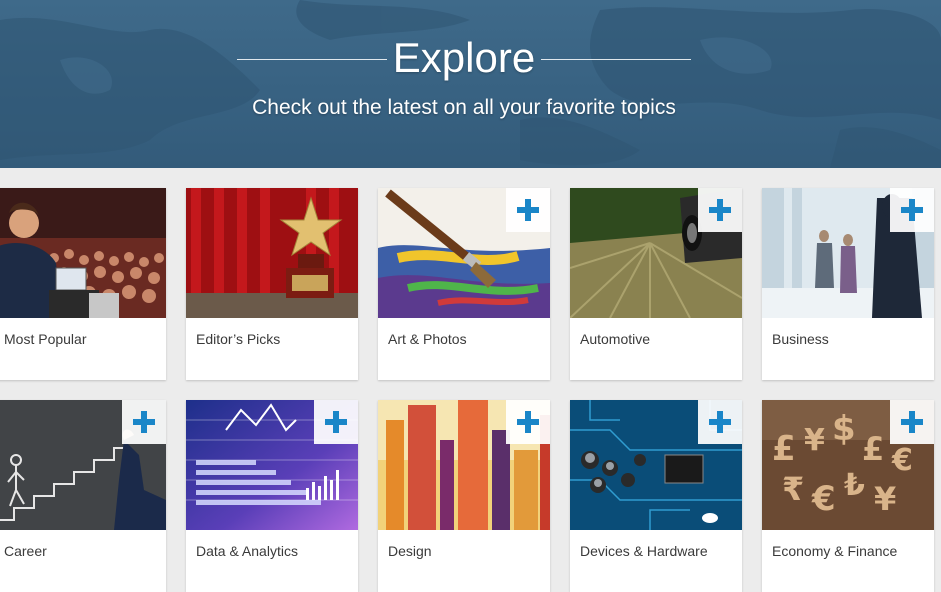 The height and width of the screenshot is (592, 941). I want to click on title-rule-left, so click(312, 59).